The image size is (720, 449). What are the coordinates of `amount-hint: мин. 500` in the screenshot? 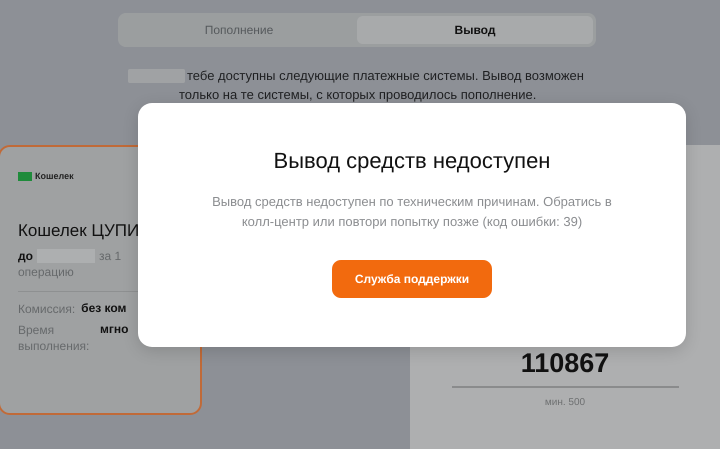 It's located at (565, 402).